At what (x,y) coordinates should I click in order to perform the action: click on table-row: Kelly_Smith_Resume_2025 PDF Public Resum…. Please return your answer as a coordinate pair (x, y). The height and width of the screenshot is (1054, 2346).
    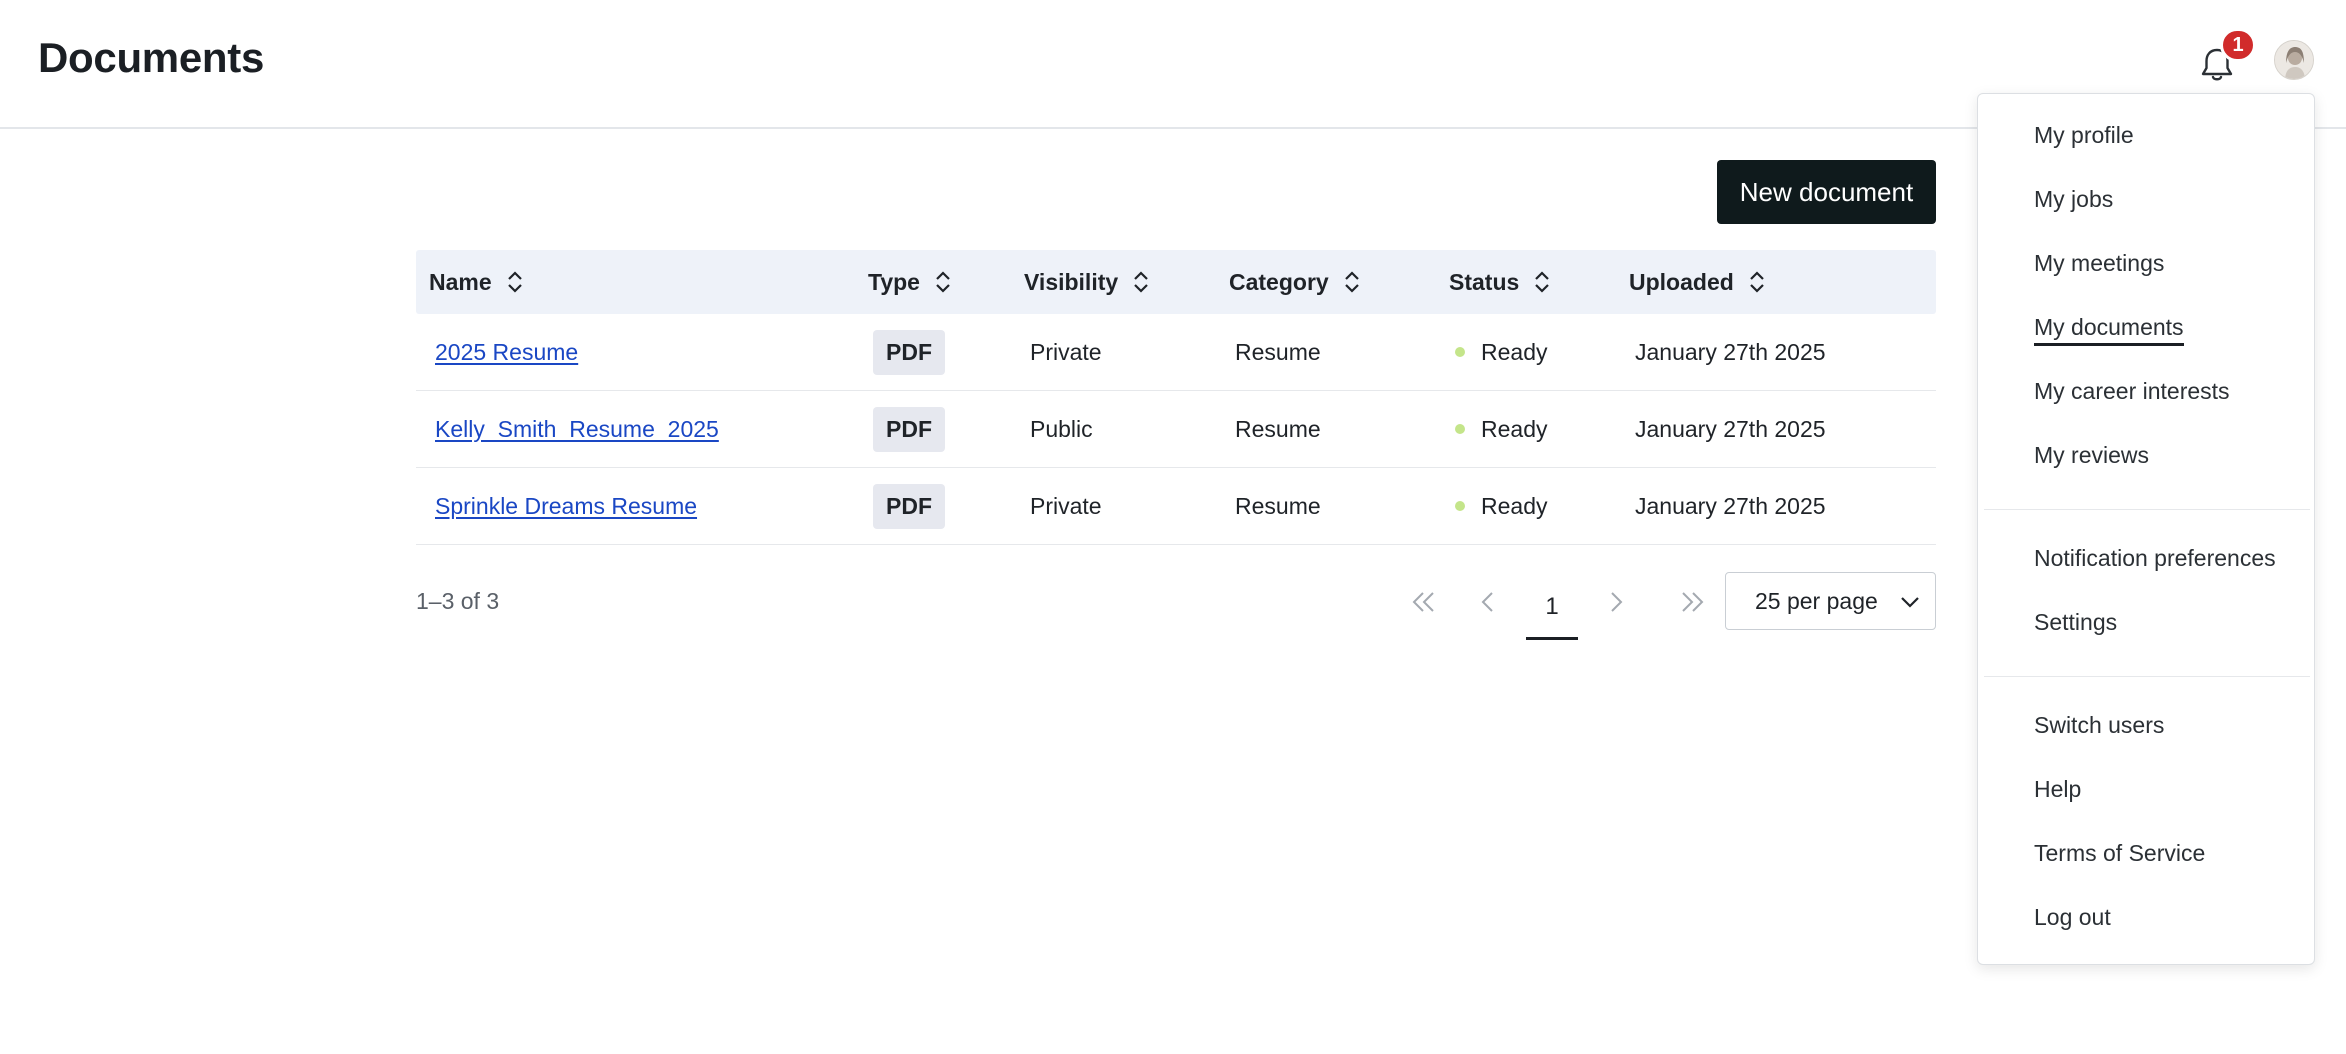
    Looking at the image, I should click on (1176, 429).